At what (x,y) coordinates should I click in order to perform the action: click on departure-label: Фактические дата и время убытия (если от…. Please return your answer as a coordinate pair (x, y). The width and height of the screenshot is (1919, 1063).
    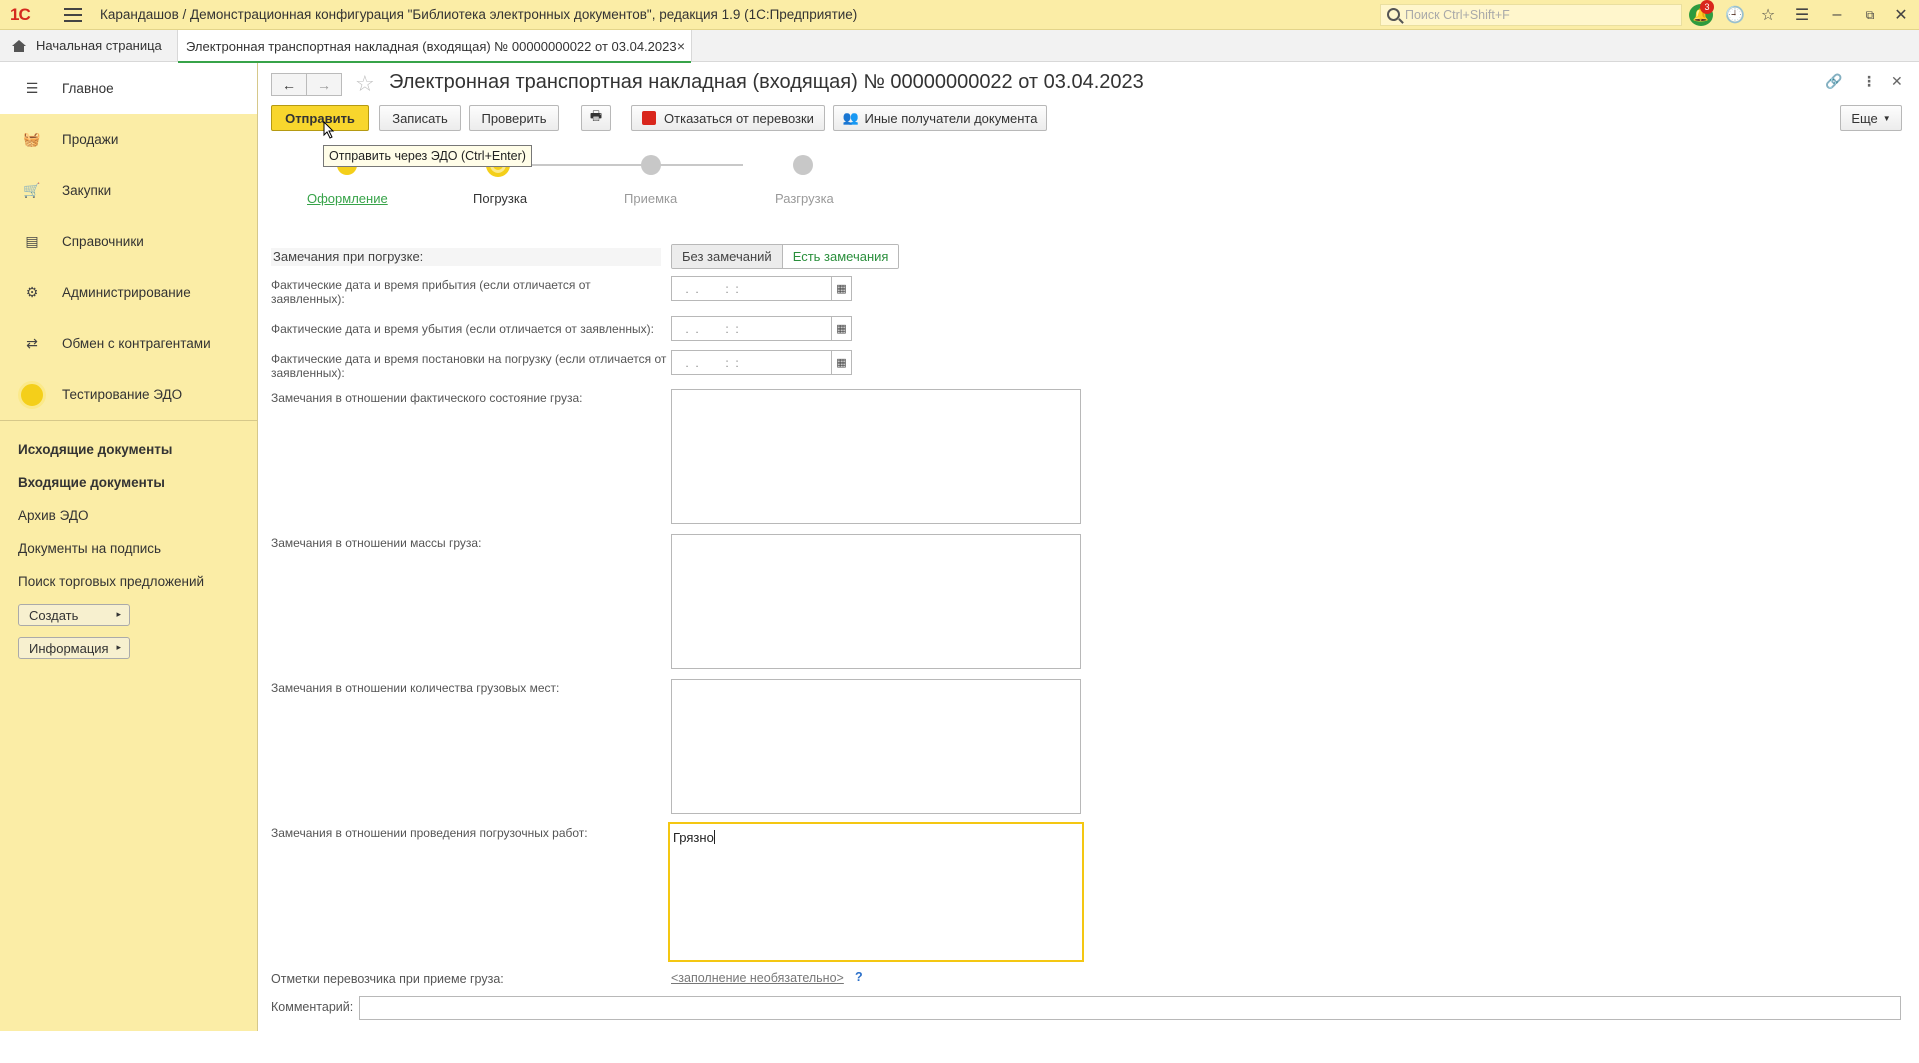
    Looking at the image, I should click on (462, 329).